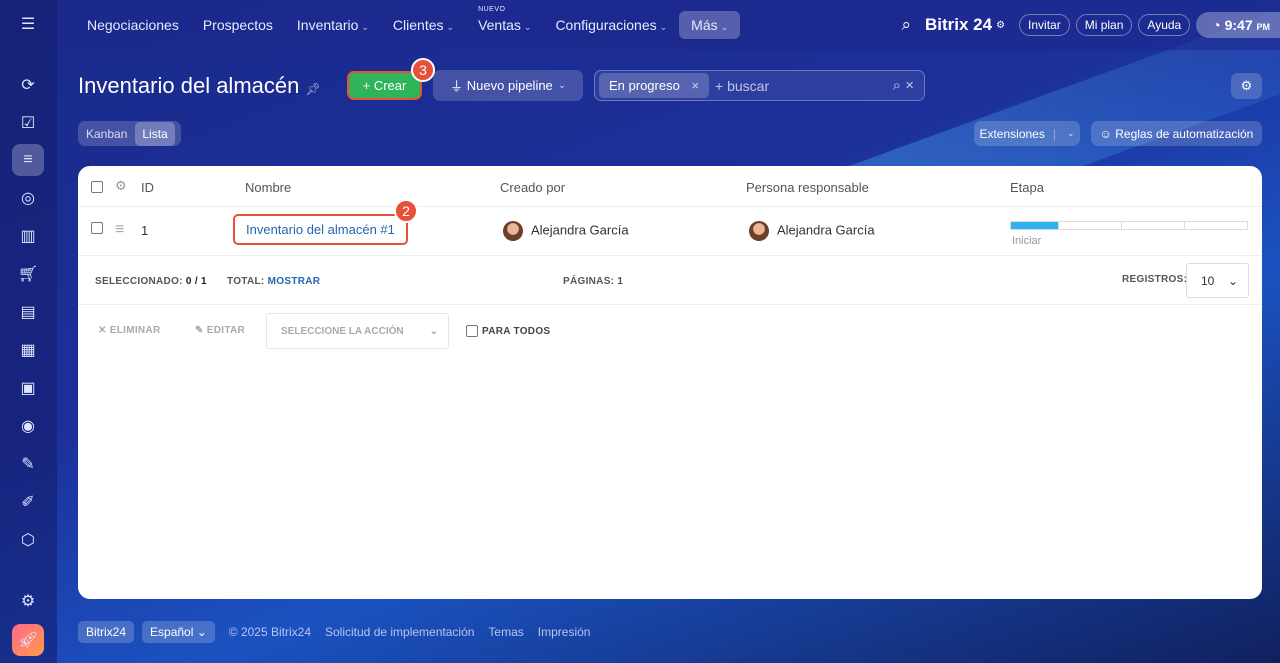 The width and height of the screenshot is (1280, 663). What do you see at coordinates (958, 25) in the screenshot?
I see `brand-logo: Bitrix 24` at bounding box center [958, 25].